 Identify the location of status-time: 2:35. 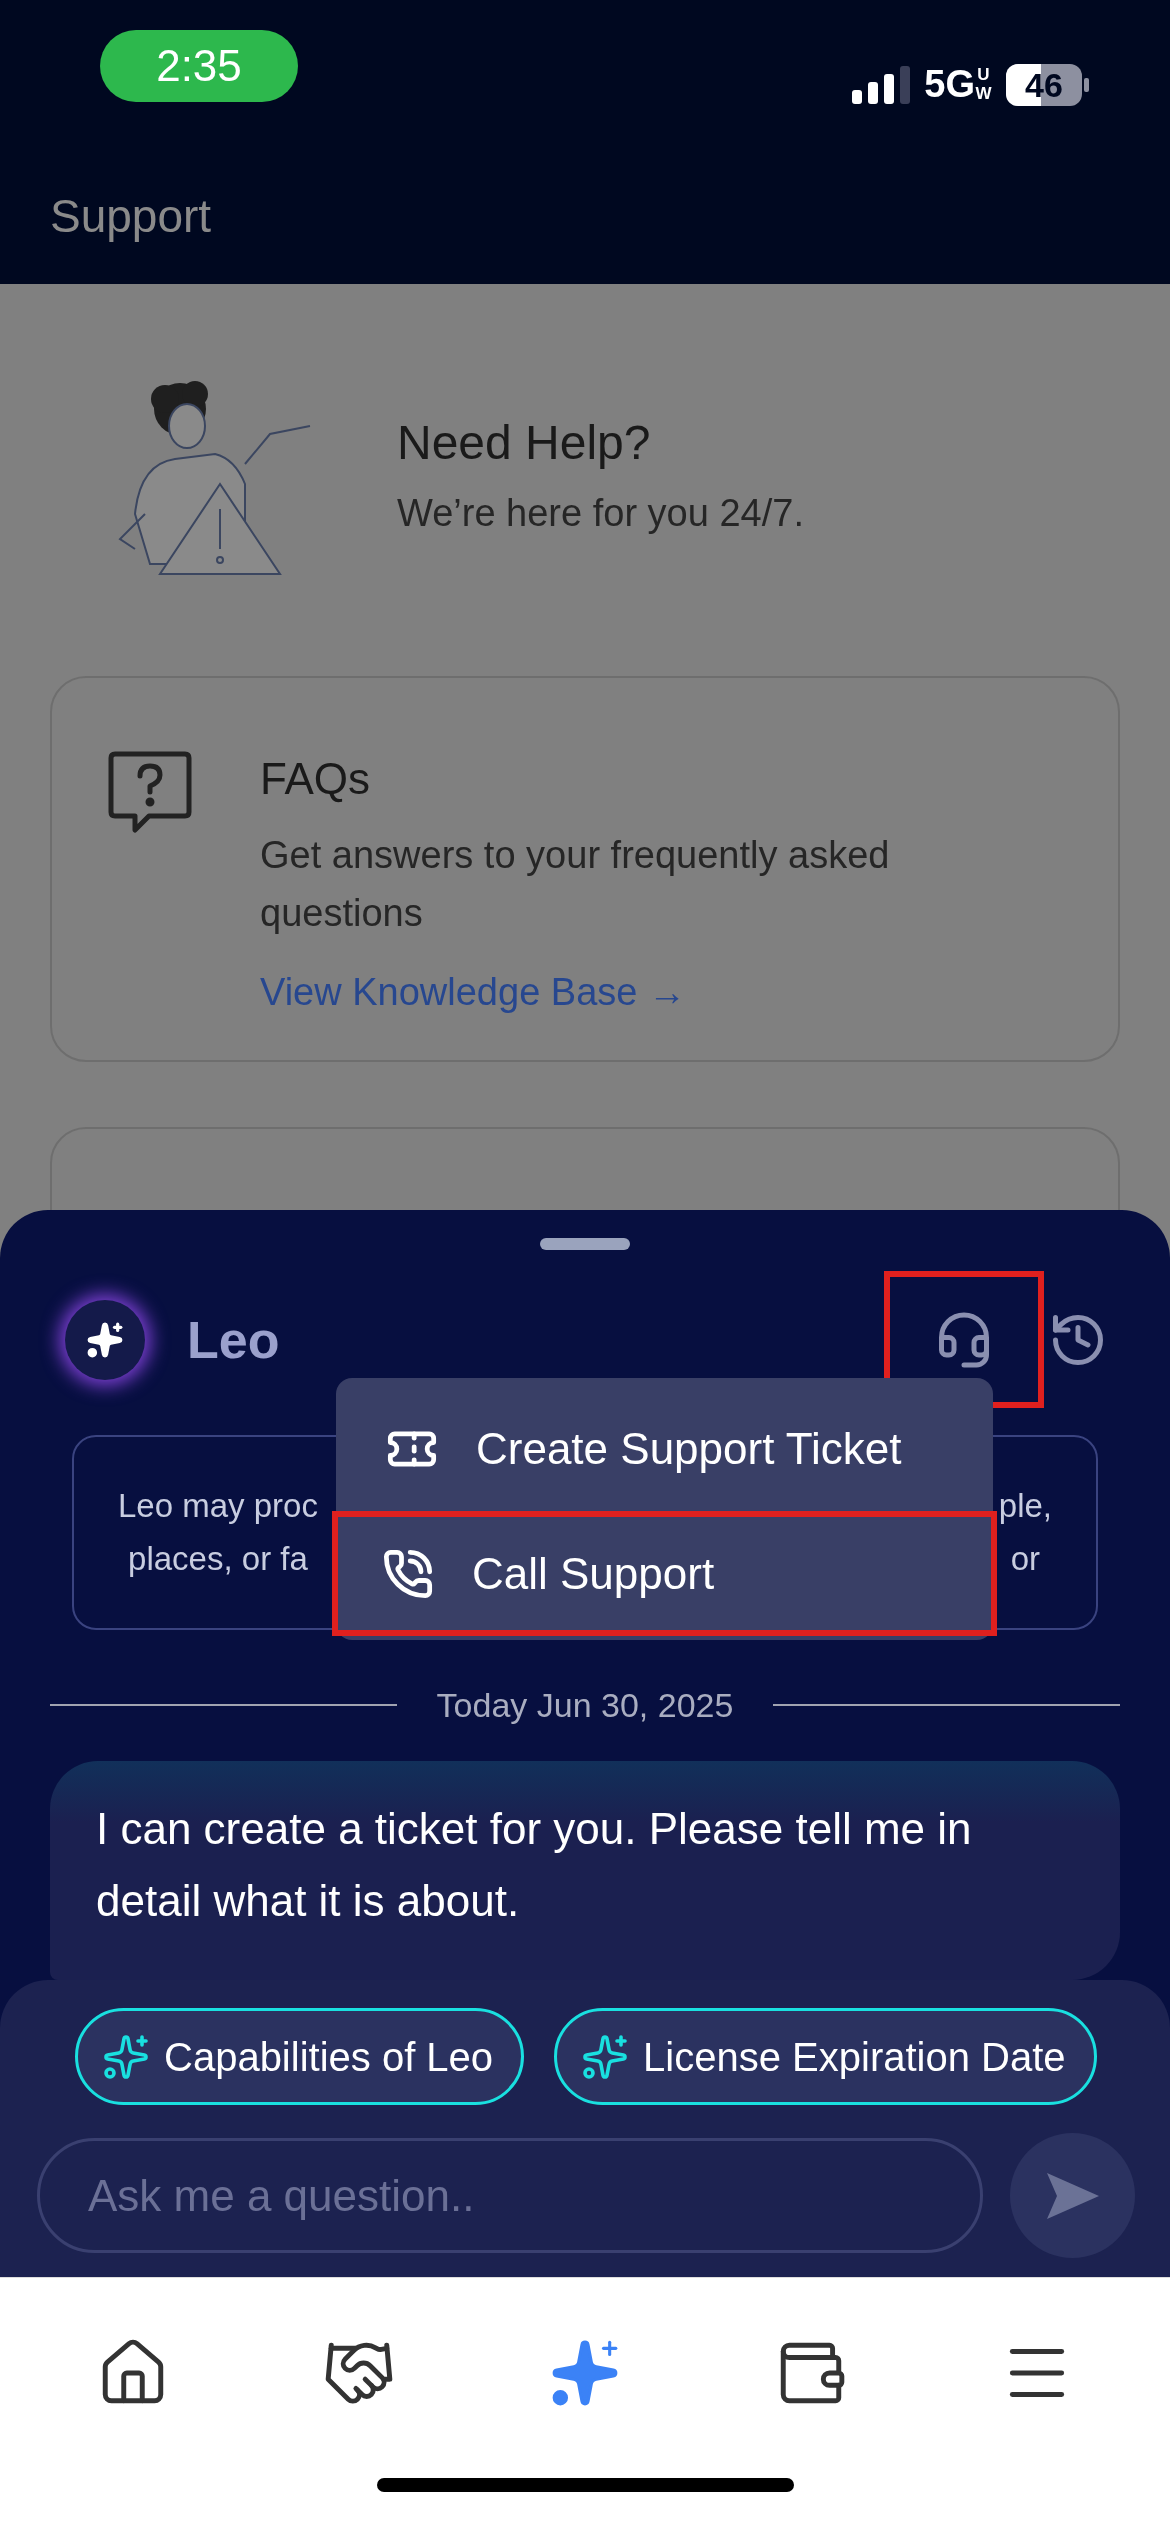
(199, 66).